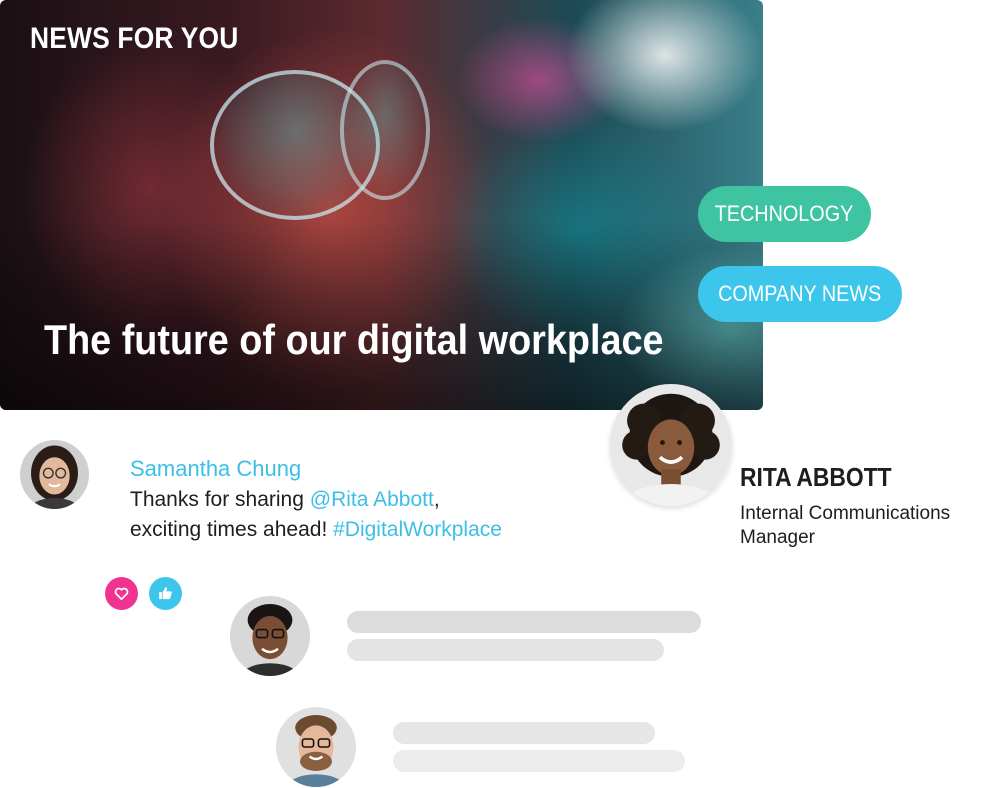 This screenshot has width=1000, height=788. Describe the element at coordinates (134, 38) in the screenshot. I see `section-eyebrow: NEWS FOR YOU` at that location.